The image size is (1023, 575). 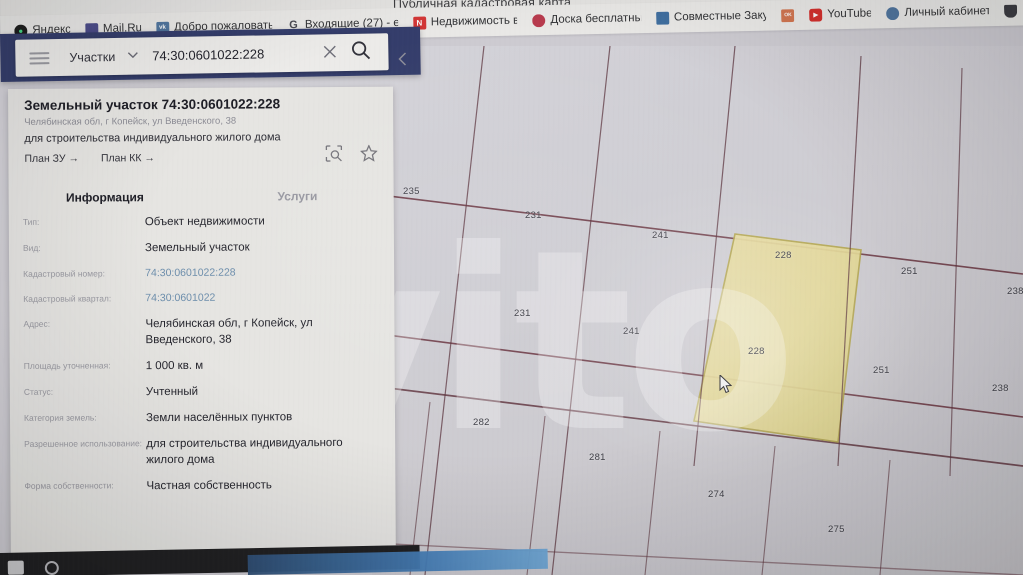 What do you see at coordinates (89, 158) in the screenshot?
I see `panel-plan-links: План ЗУ → План КК →` at bounding box center [89, 158].